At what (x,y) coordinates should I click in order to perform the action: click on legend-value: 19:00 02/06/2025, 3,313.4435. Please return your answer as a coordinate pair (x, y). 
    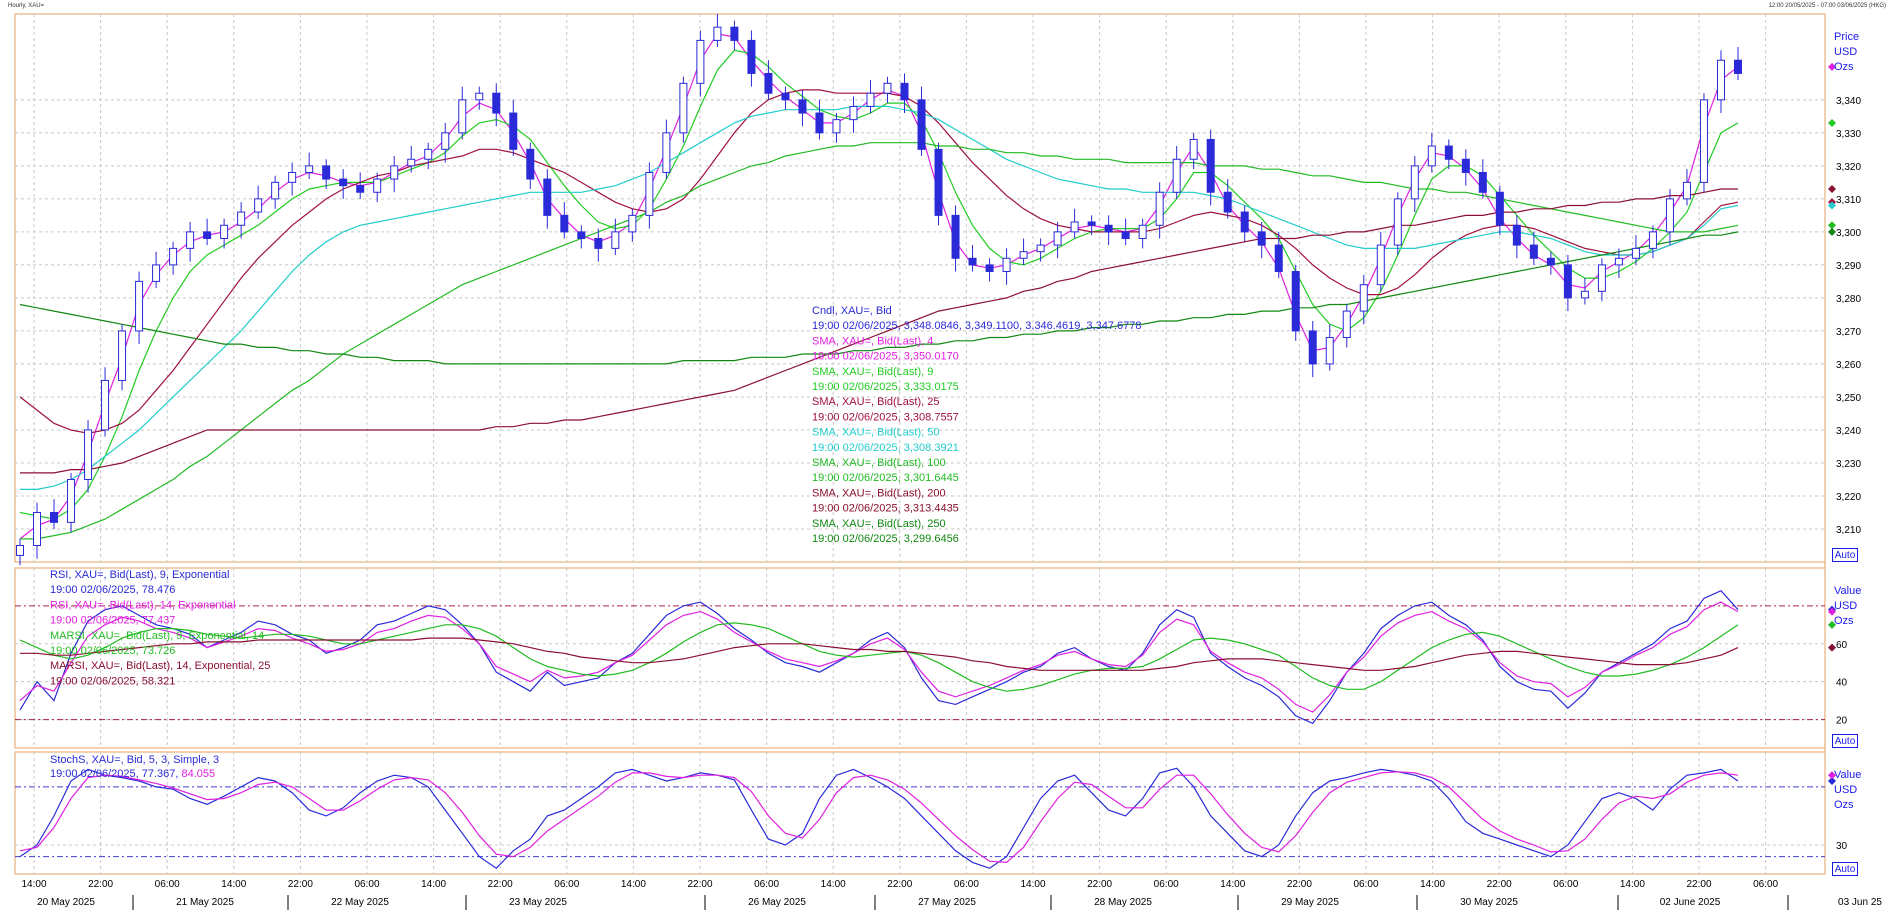
    Looking at the image, I should click on (885, 509).